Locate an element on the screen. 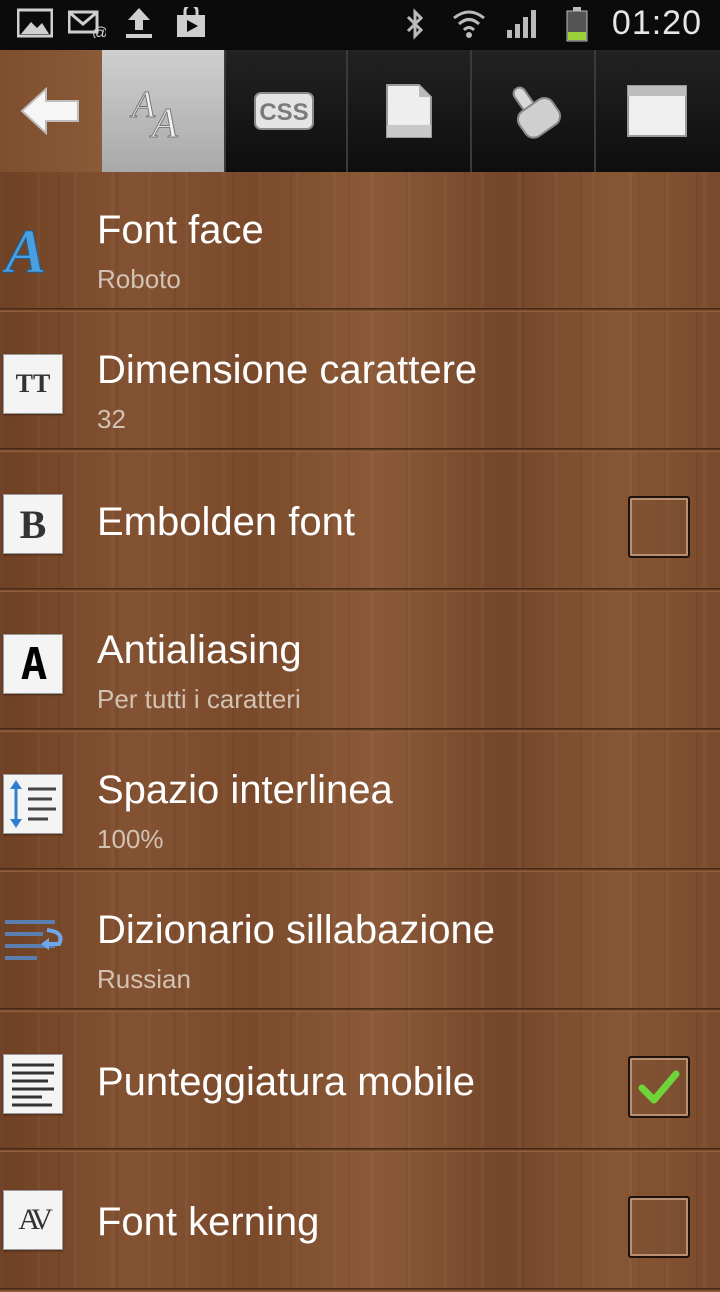 The image size is (720, 1292). list-item-font-size: TT Dimensione carattere 32 is located at coordinates (360, 382).